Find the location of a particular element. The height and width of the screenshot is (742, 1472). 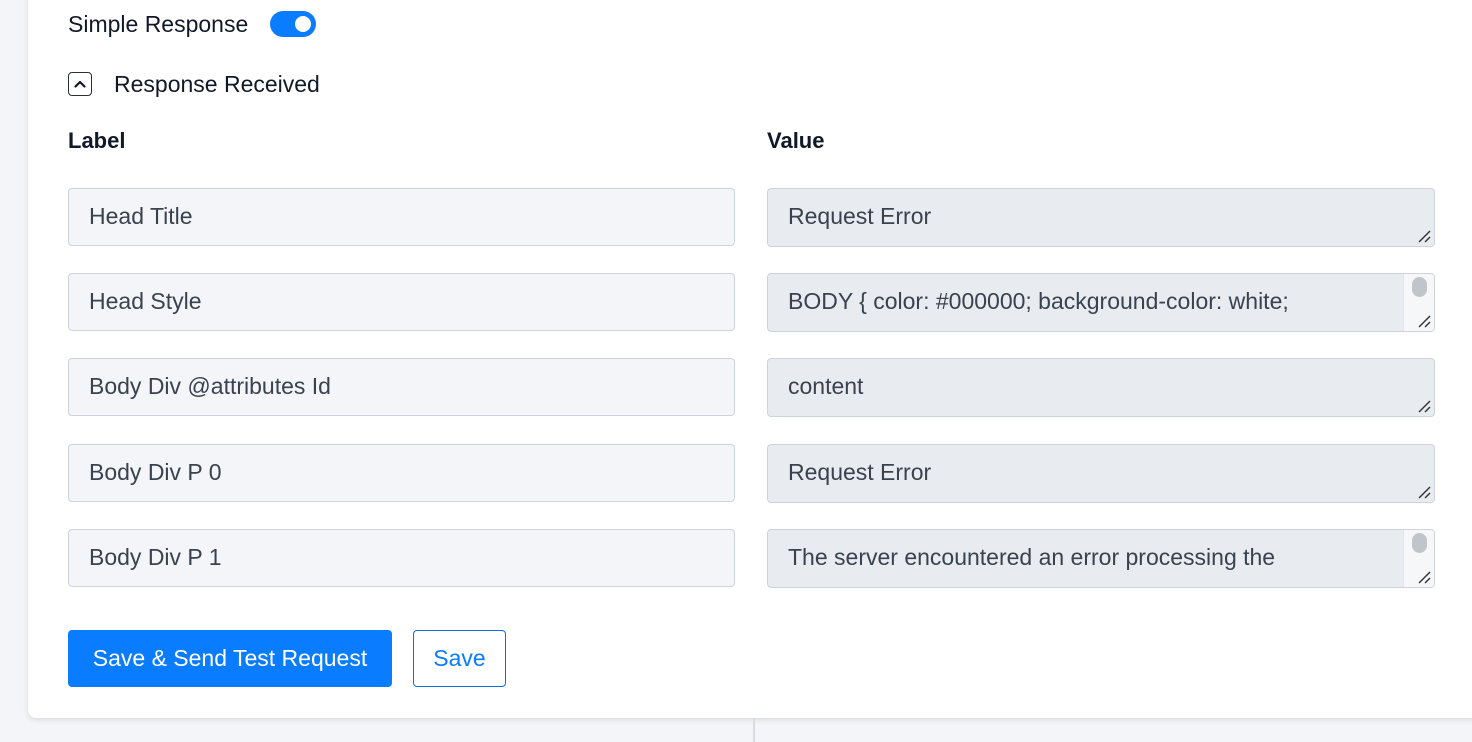

save-button: Save is located at coordinates (459, 658).